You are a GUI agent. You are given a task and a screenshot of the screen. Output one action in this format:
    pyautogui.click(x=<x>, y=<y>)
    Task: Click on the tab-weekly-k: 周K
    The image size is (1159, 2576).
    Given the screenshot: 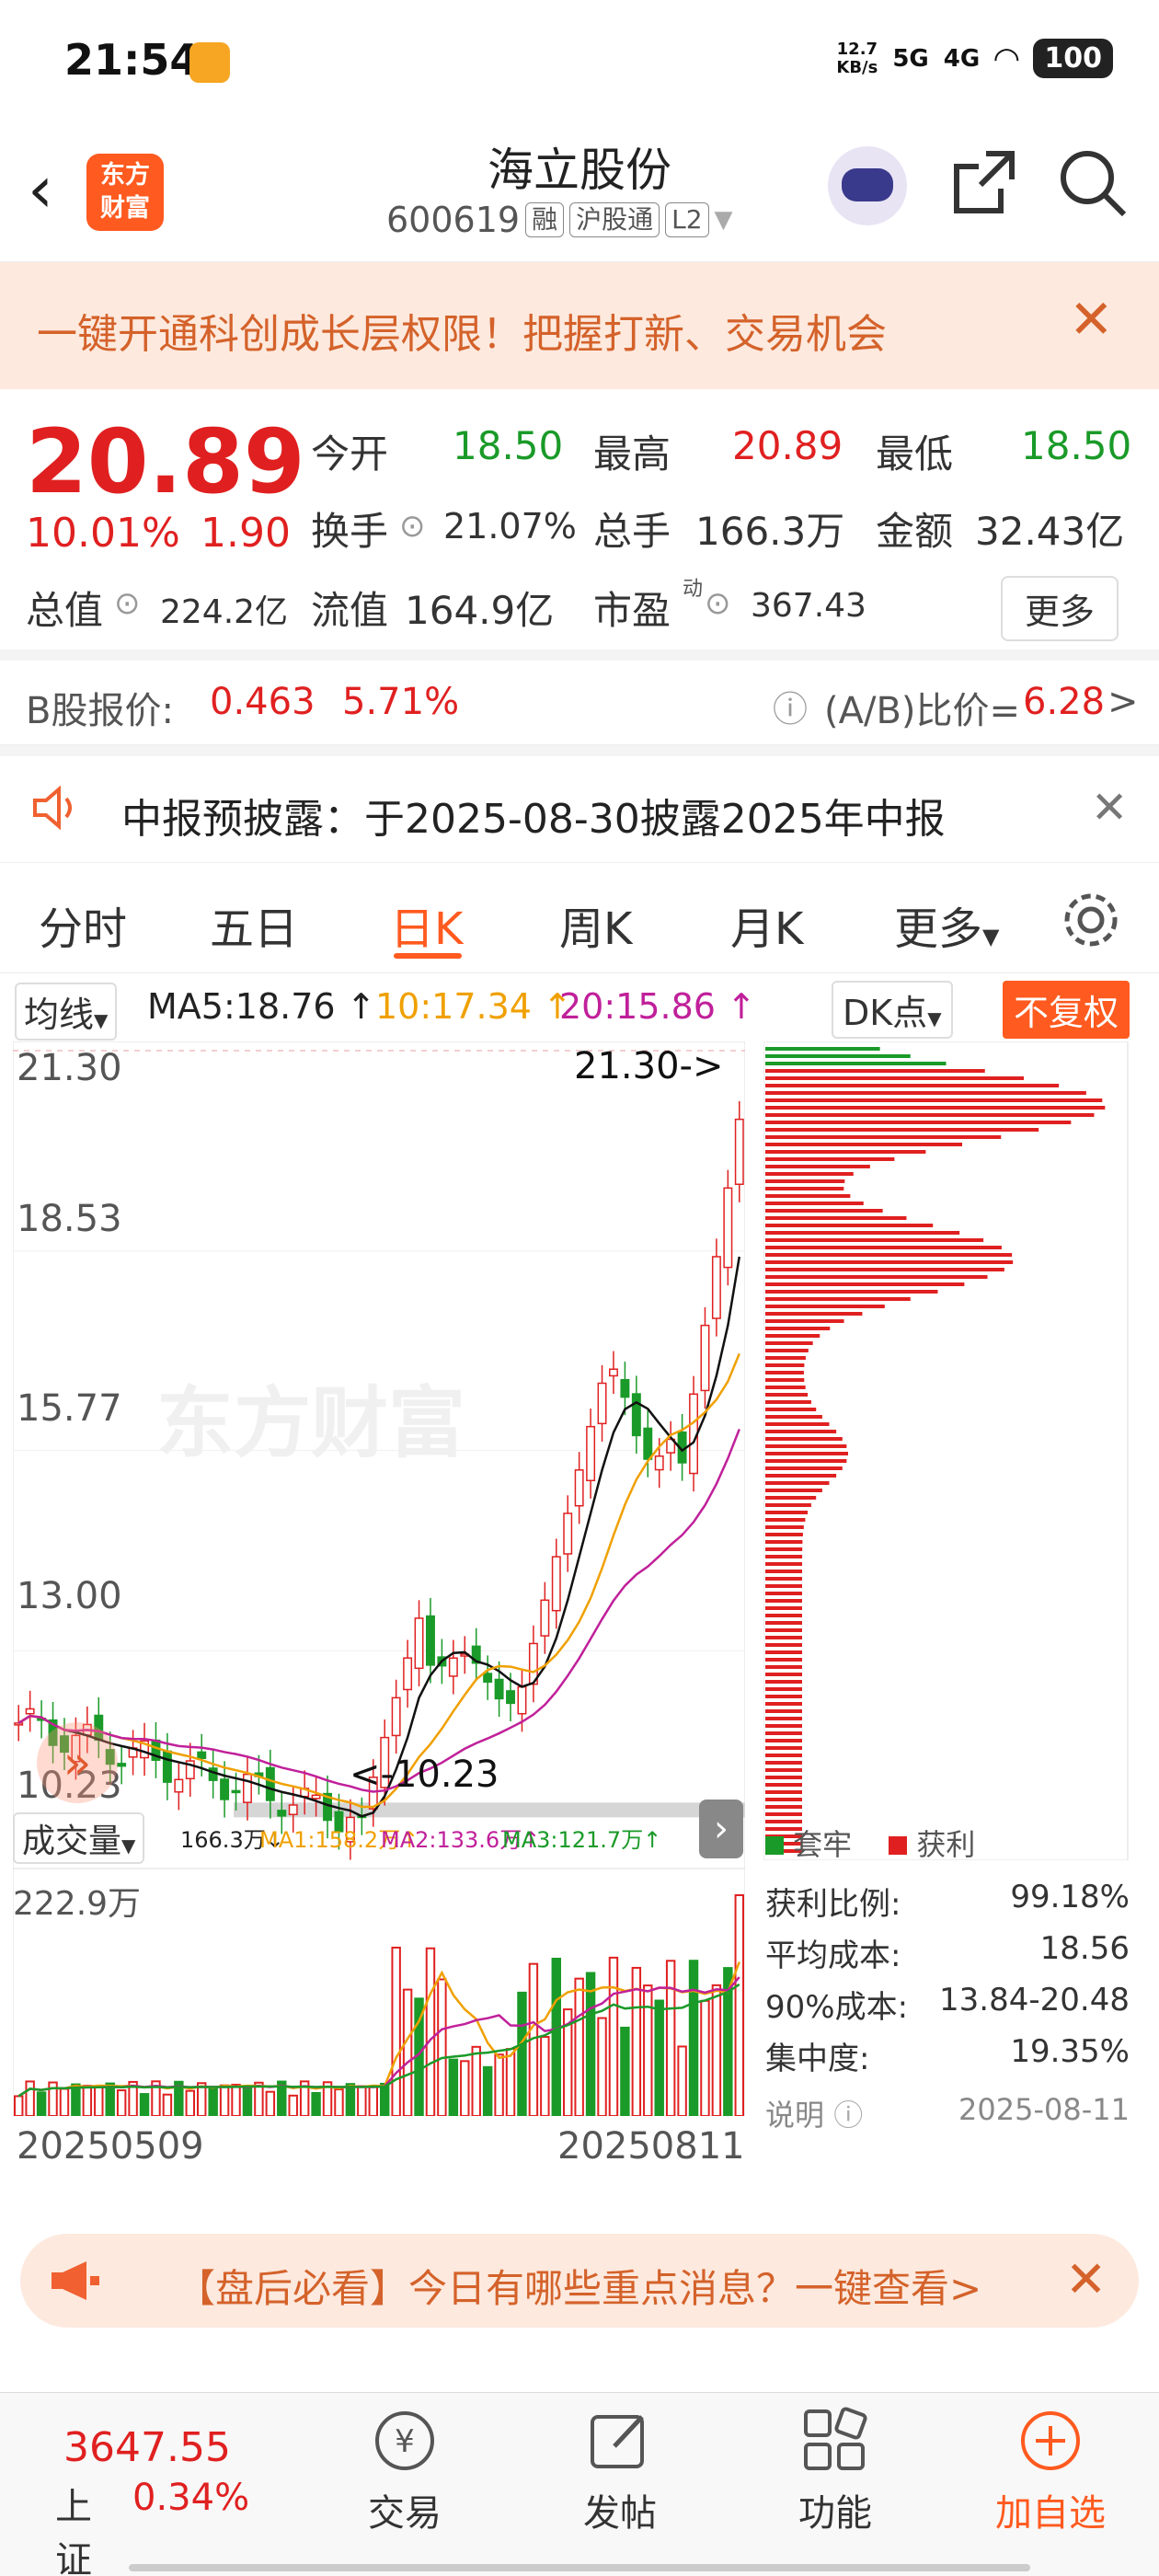 What is the action you would take?
    pyautogui.click(x=595, y=924)
    